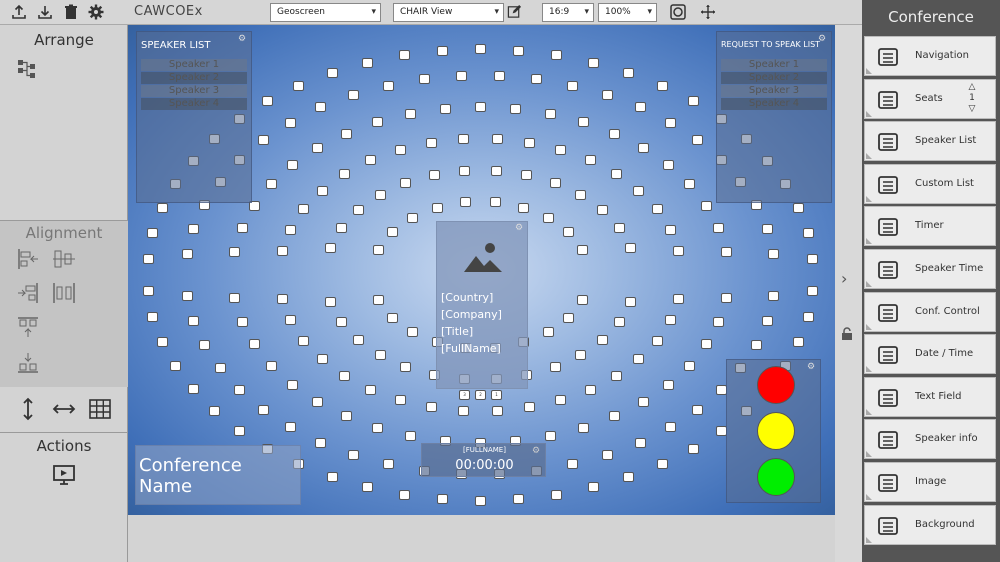 The height and width of the screenshot is (562, 1000). Describe the element at coordinates (325, 12) in the screenshot. I see `geoscreen-select: Geoscreen ▾` at that location.